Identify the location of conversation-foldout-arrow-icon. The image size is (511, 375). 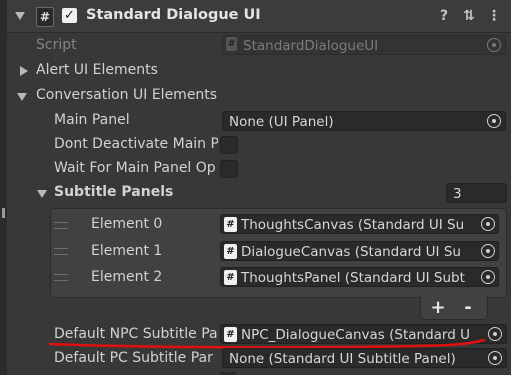
(22, 97).